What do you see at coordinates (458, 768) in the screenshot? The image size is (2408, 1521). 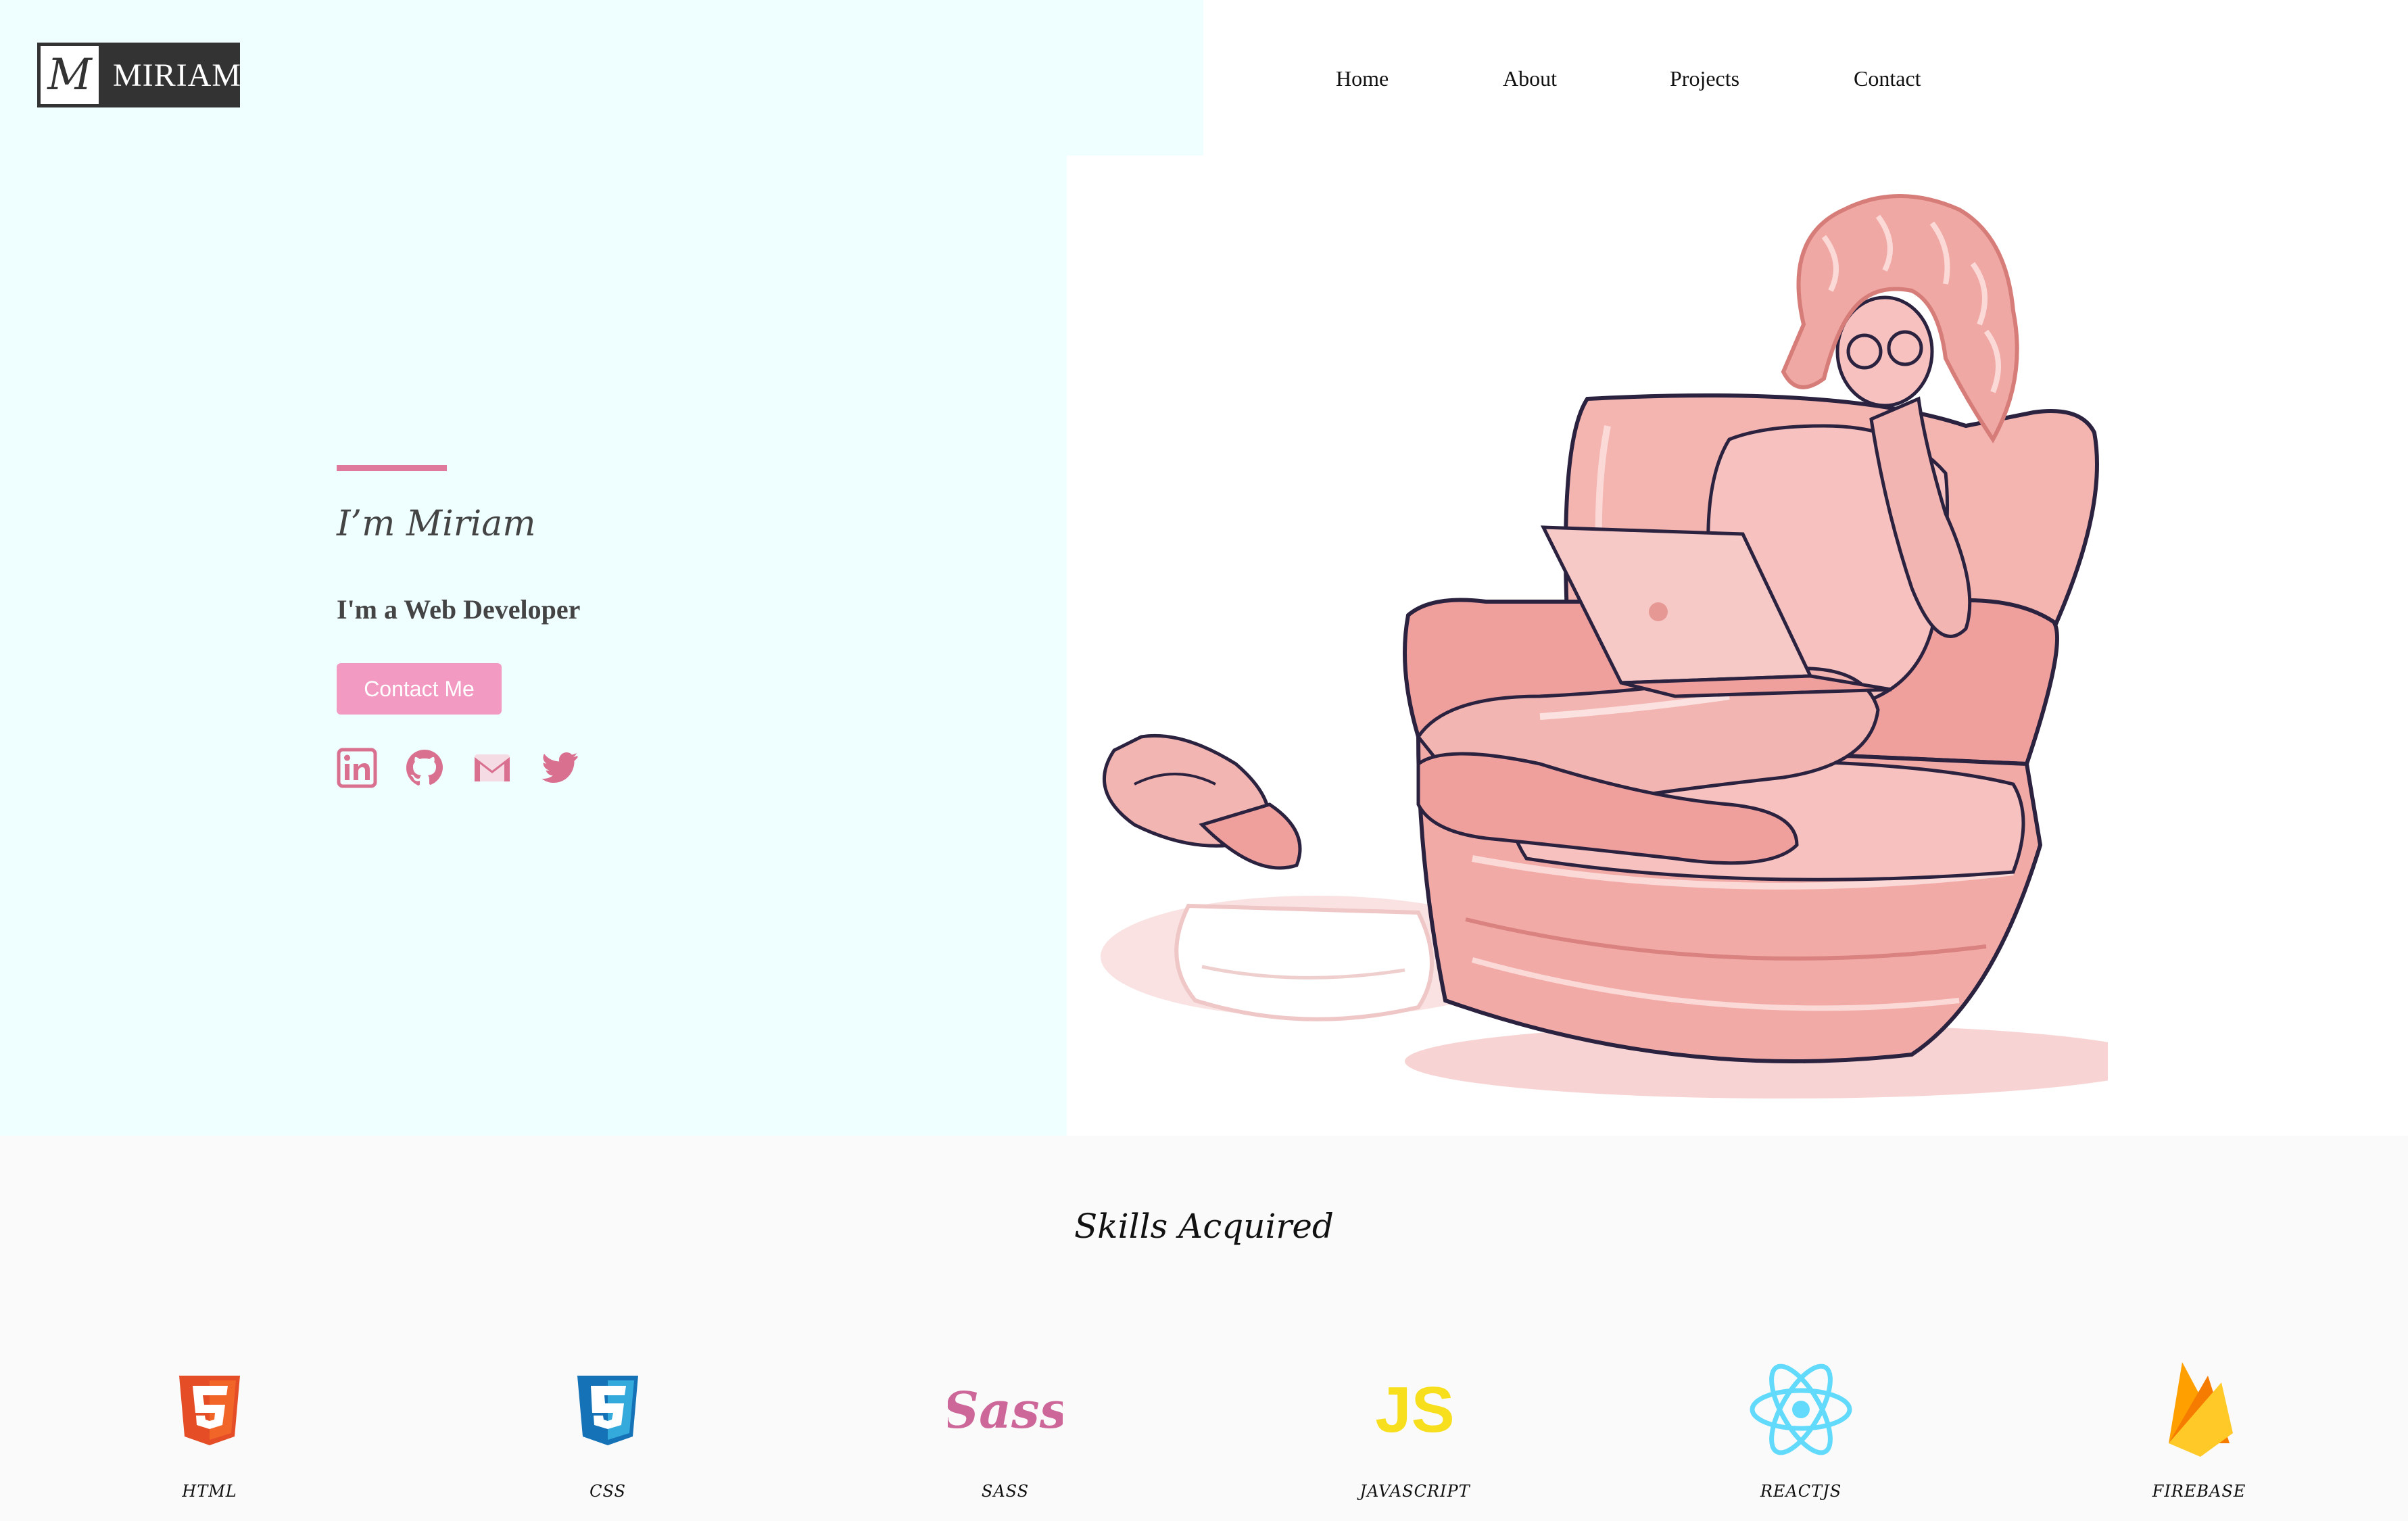 I see `social-links` at bounding box center [458, 768].